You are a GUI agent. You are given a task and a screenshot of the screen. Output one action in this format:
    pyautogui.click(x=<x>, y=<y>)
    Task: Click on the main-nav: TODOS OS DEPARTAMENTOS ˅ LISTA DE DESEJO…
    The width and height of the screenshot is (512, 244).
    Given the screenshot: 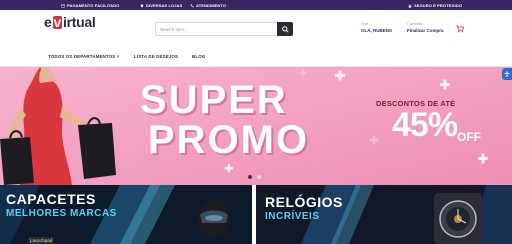 What is the action you would take?
    pyautogui.click(x=256, y=57)
    